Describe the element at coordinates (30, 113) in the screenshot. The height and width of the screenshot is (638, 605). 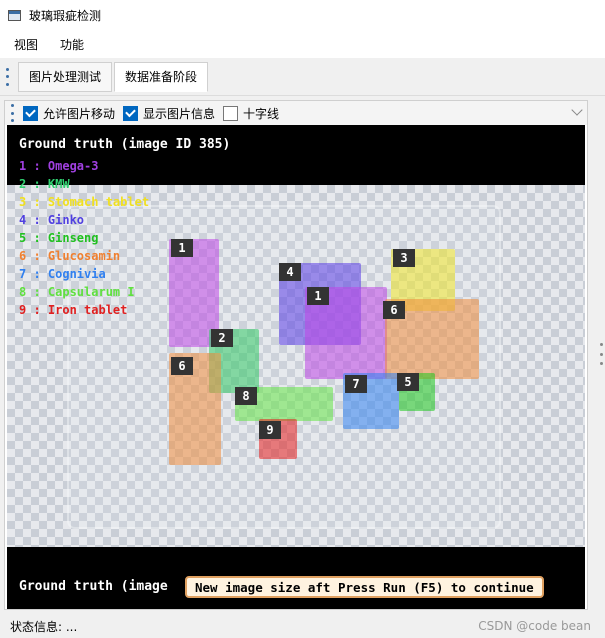
I see `allow-move-checkbox` at that location.